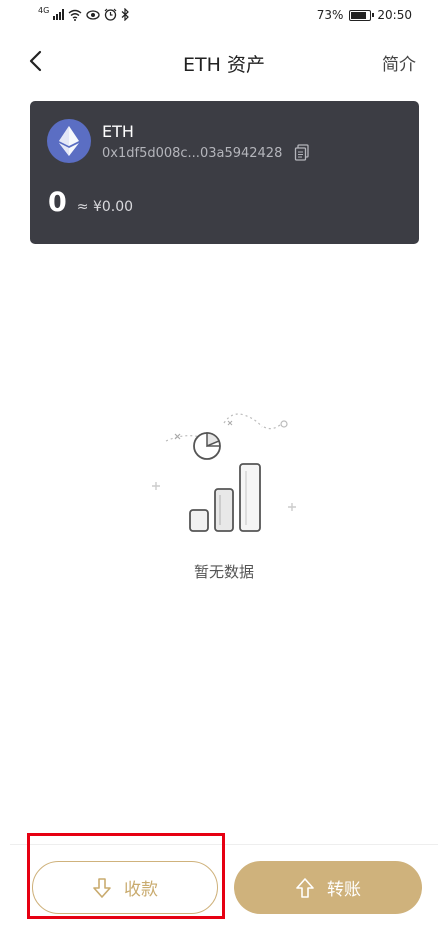 The width and height of the screenshot is (448, 926). I want to click on status-left: 4G, so click(84, 13).